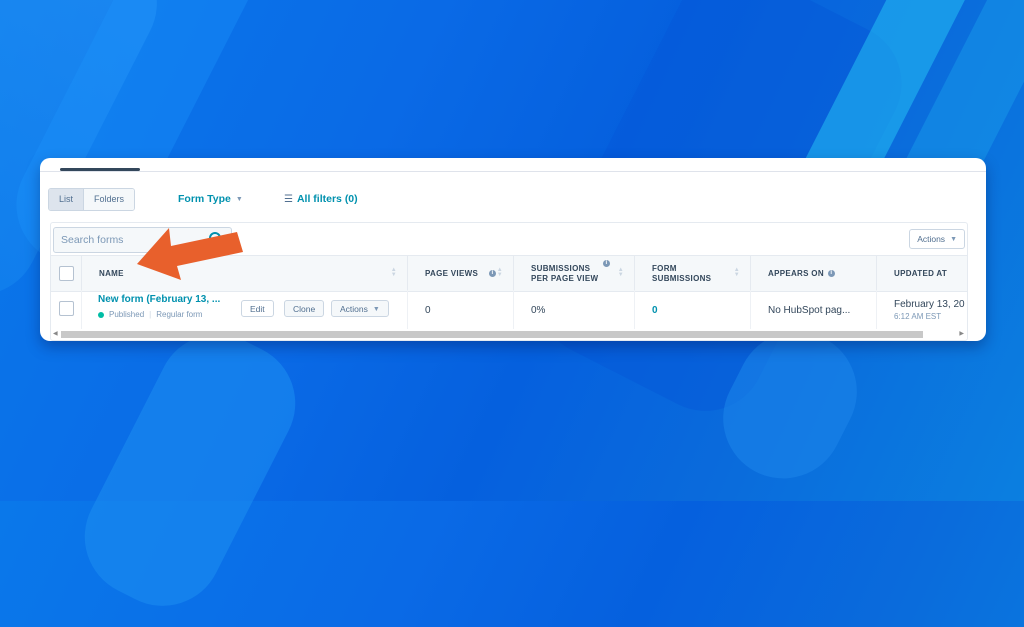  I want to click on row-actions-label: Actions, so click(354, 309).